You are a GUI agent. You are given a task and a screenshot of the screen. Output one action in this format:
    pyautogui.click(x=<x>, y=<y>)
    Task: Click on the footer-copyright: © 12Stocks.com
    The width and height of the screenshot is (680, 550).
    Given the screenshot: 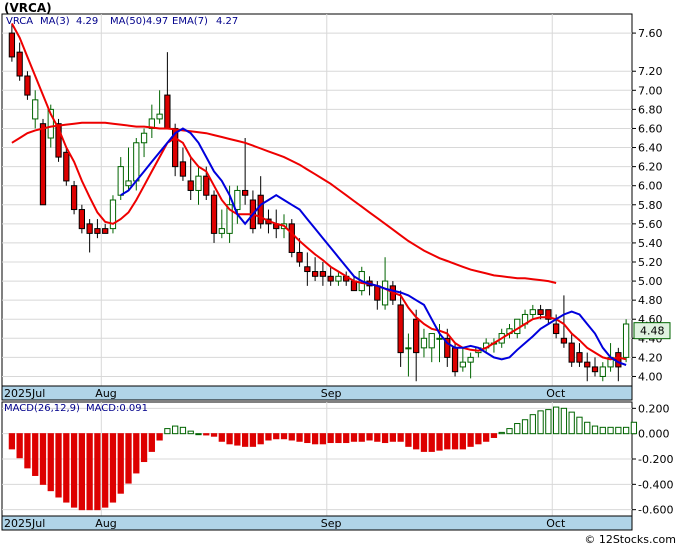 What is the action you would take?
    pyautogui.click(x=630, y=539)
    